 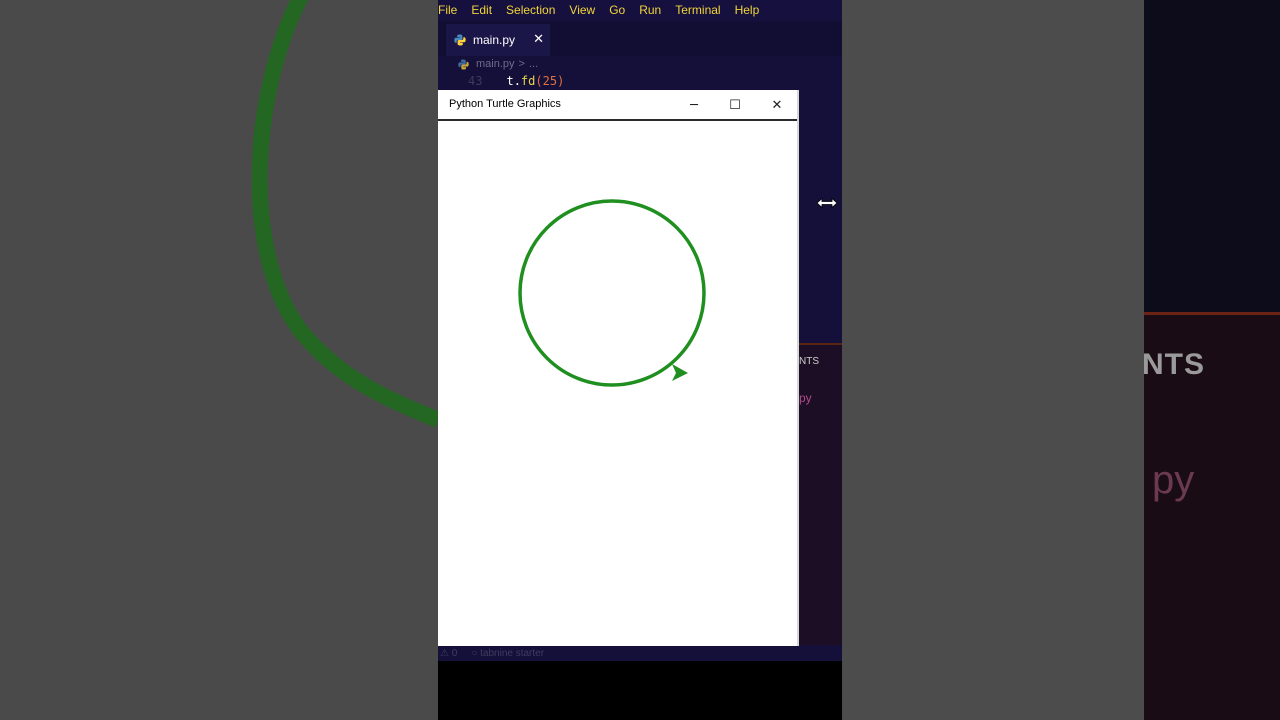 I want to click on background-ghost-file: py, so click(x=1173, y=480).